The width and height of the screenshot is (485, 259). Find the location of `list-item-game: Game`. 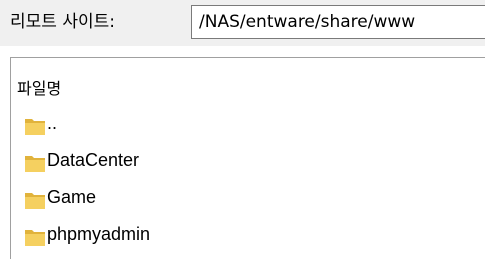

list-item-game: Game is located at coordinates (251, 196).